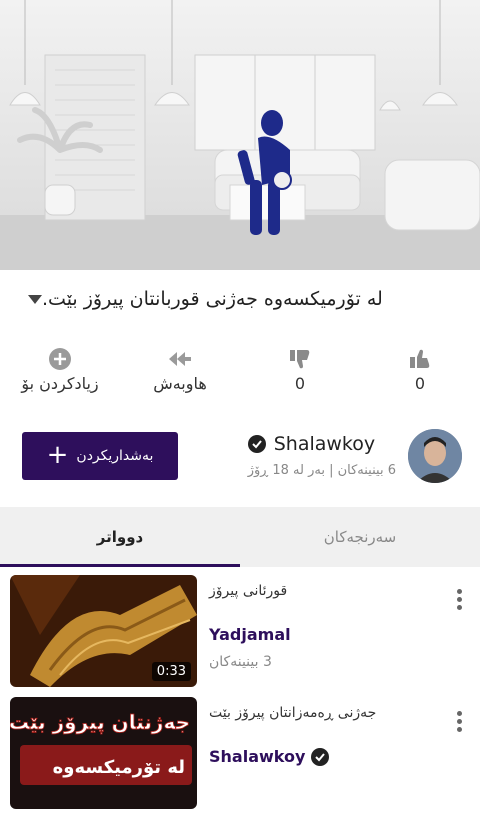 The width and height of the screenshot is (480, 819). Describe the element at coordinates (103, 631) in the screenshot. I see `video-thumbnail: 0:33` at that location.